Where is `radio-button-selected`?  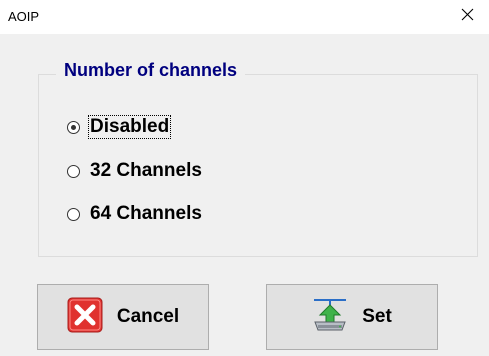 radio-button-selected is located at coordinates (73, 127).